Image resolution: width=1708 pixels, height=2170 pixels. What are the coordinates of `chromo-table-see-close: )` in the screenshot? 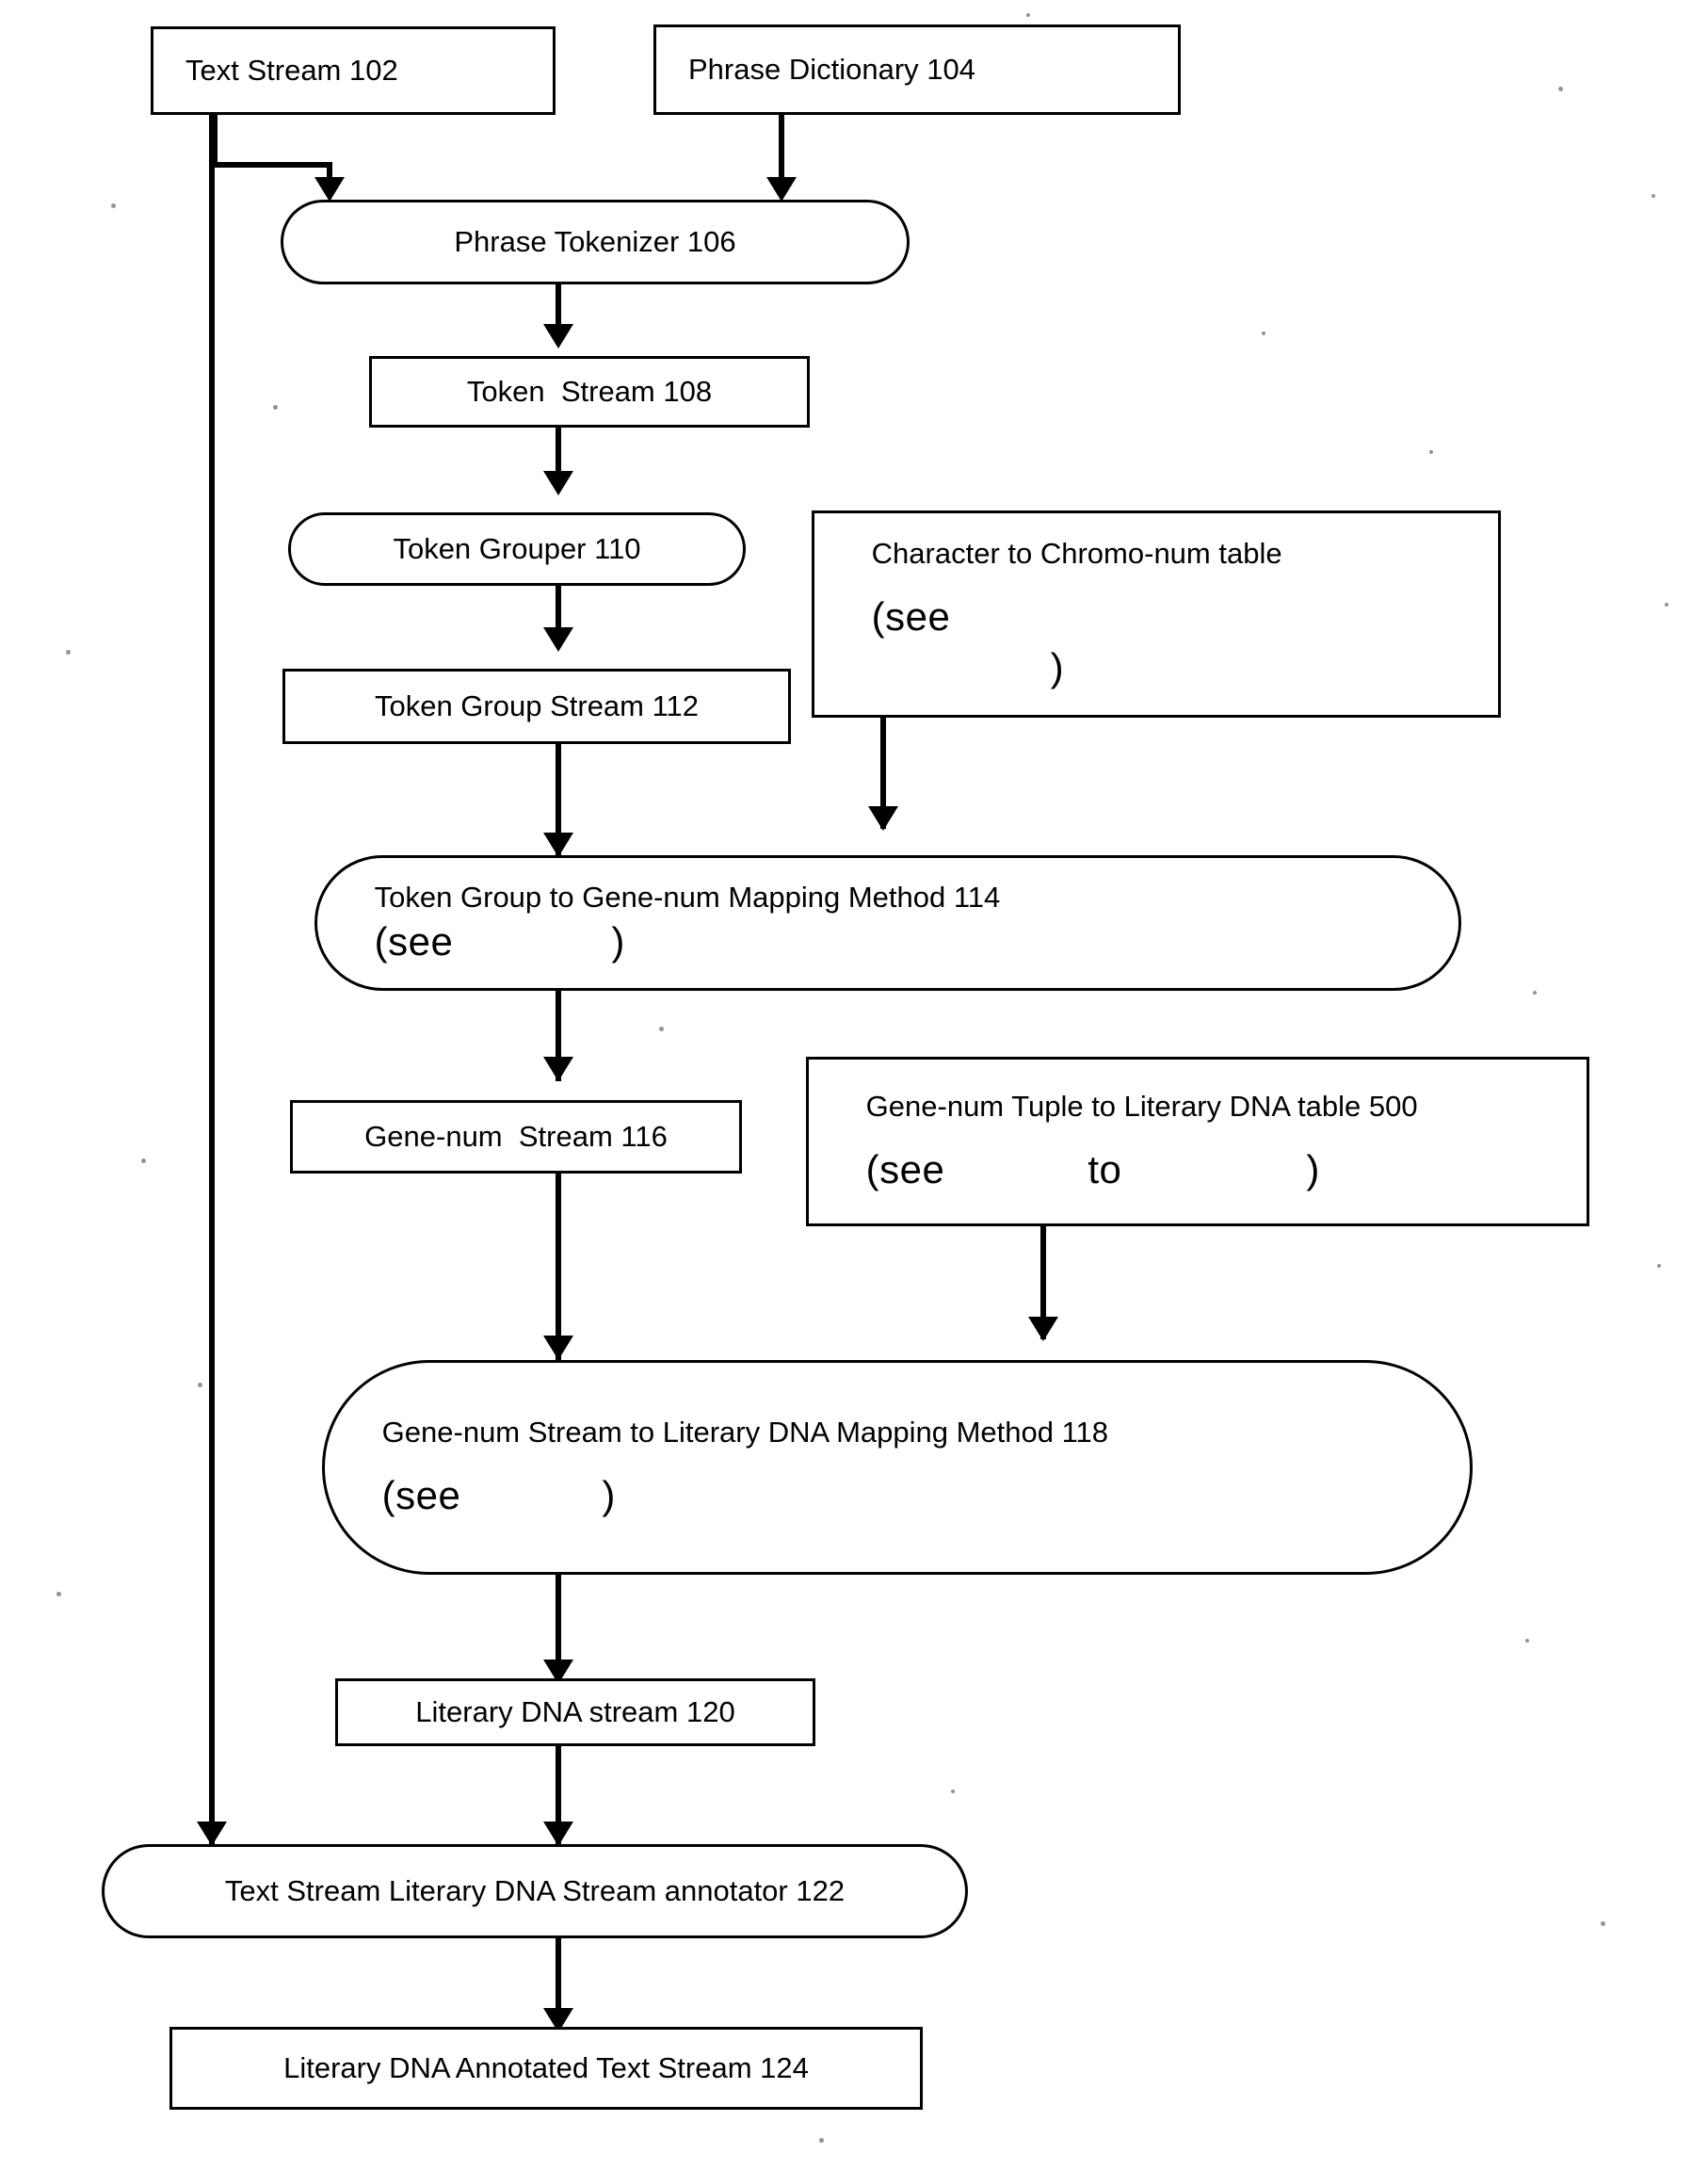 It's located at (1057, 668).